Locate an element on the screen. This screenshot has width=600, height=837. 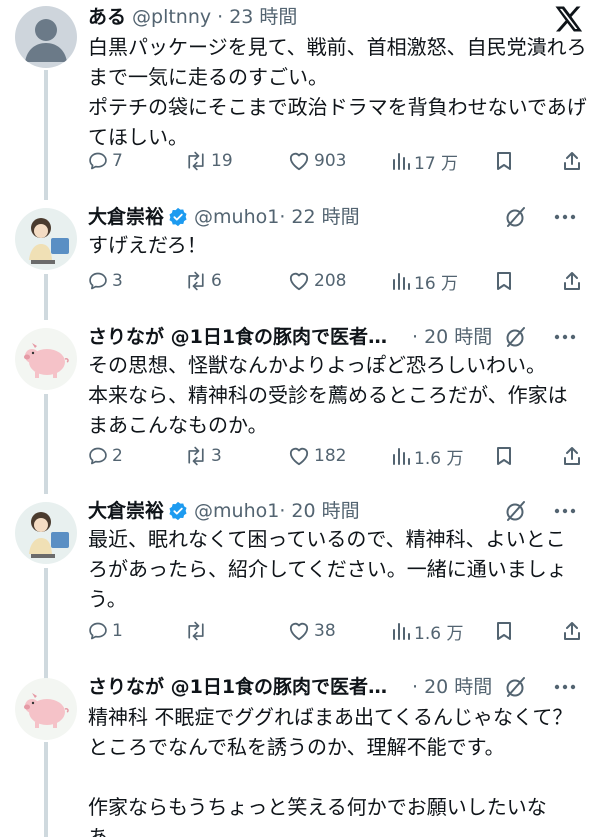
display-name: ある is located at coordinates (107, 17).